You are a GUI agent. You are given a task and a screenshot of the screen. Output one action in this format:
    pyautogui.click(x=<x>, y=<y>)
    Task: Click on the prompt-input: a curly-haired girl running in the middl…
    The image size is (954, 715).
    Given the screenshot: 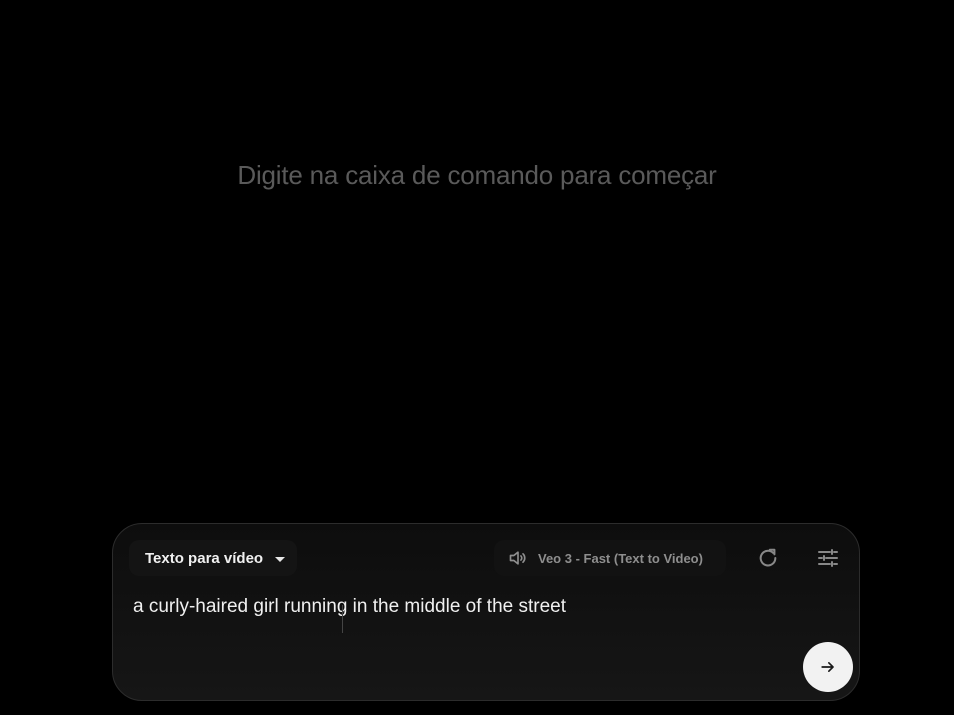 What is the action you would take?
    pyautogui.click(x=466, y=607)
    